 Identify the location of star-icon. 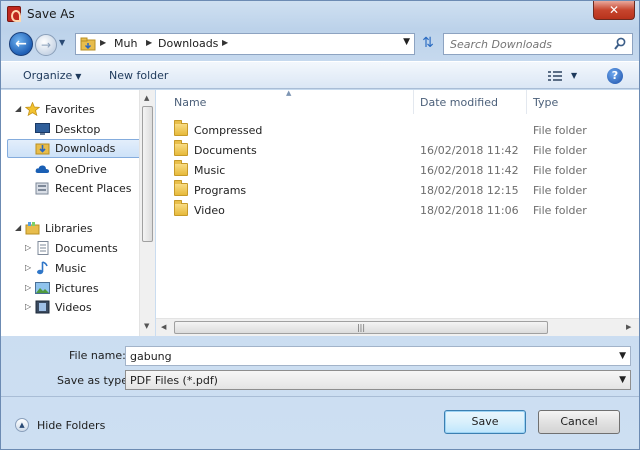
(32, 109).